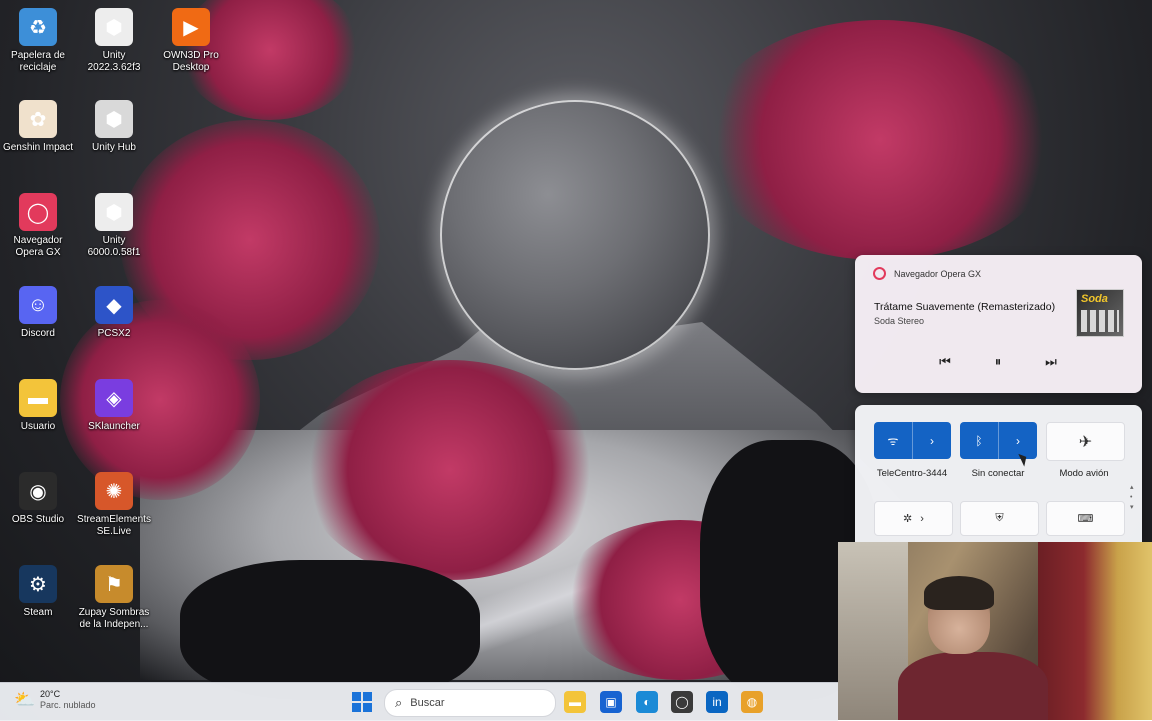  What do you see at coordinates (55, 700) in the screenshot?
I see `weather-widget: ⛅ 20°C Parc. nublado` at bounding box center [55, 700].